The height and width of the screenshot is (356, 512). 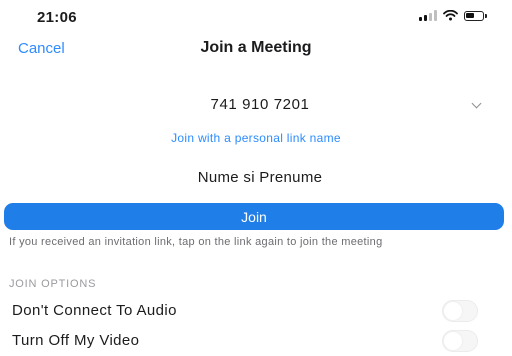 I want to click on nav-bar: Cancel Join a Meeting, so click(x=256, y=49).